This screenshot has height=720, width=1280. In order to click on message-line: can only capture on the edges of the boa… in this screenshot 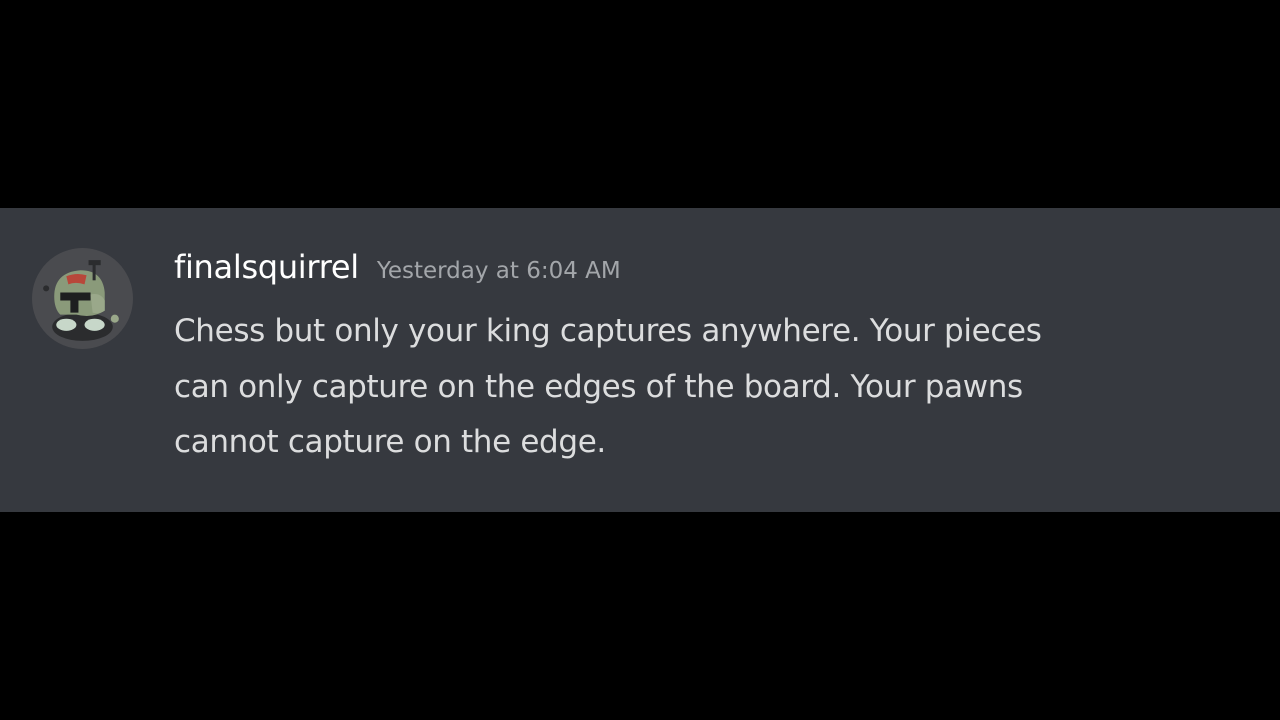, I will do `click(598, 386)`.